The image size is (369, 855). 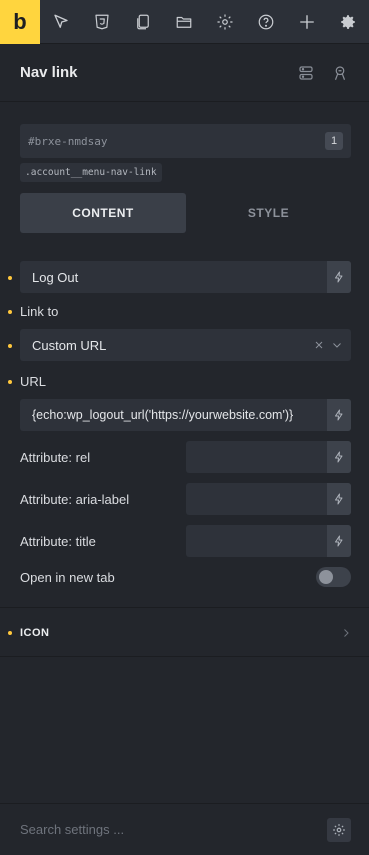 I want to click on clear-icon, so click(x=319, y=345).